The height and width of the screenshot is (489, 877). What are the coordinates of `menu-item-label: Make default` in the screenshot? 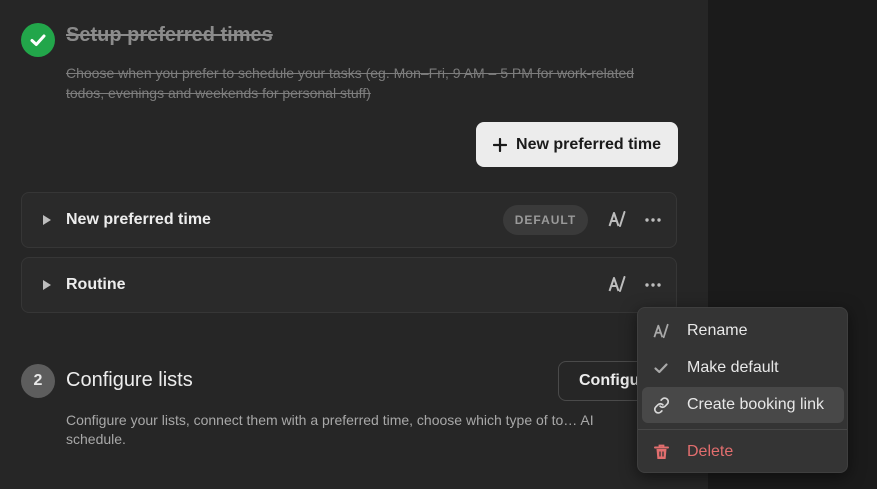 It's located at (733, 367).